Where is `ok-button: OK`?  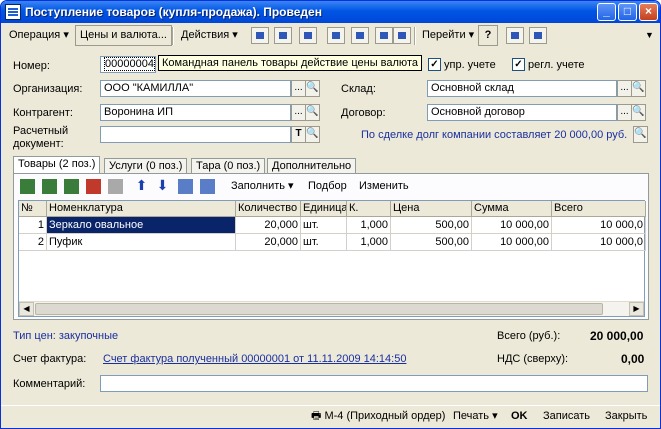 ok-button: OK is located at coordinates (519, 417).